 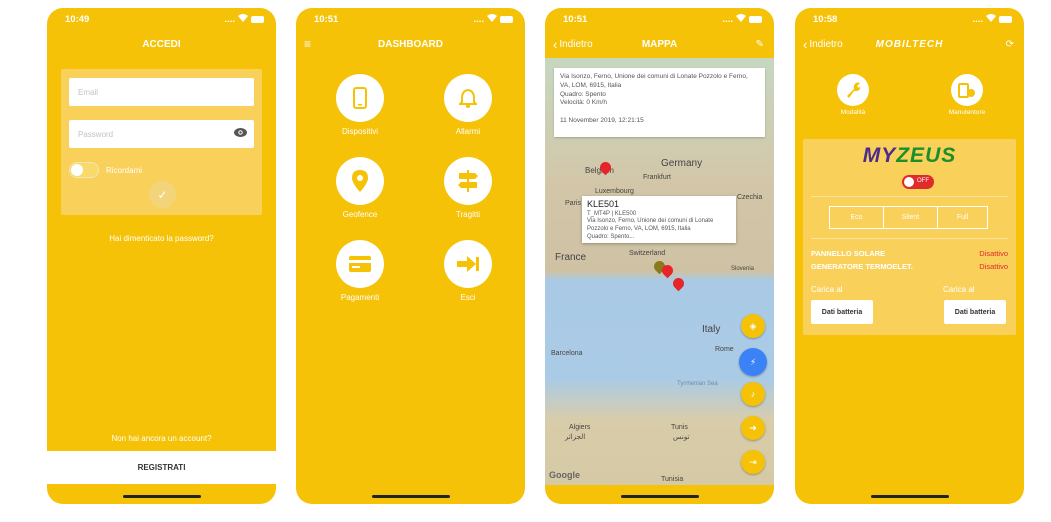 What do you see at coordinates (678, 283) in the screenshot?
I see `map-pin` at bounding box center [678, 283].